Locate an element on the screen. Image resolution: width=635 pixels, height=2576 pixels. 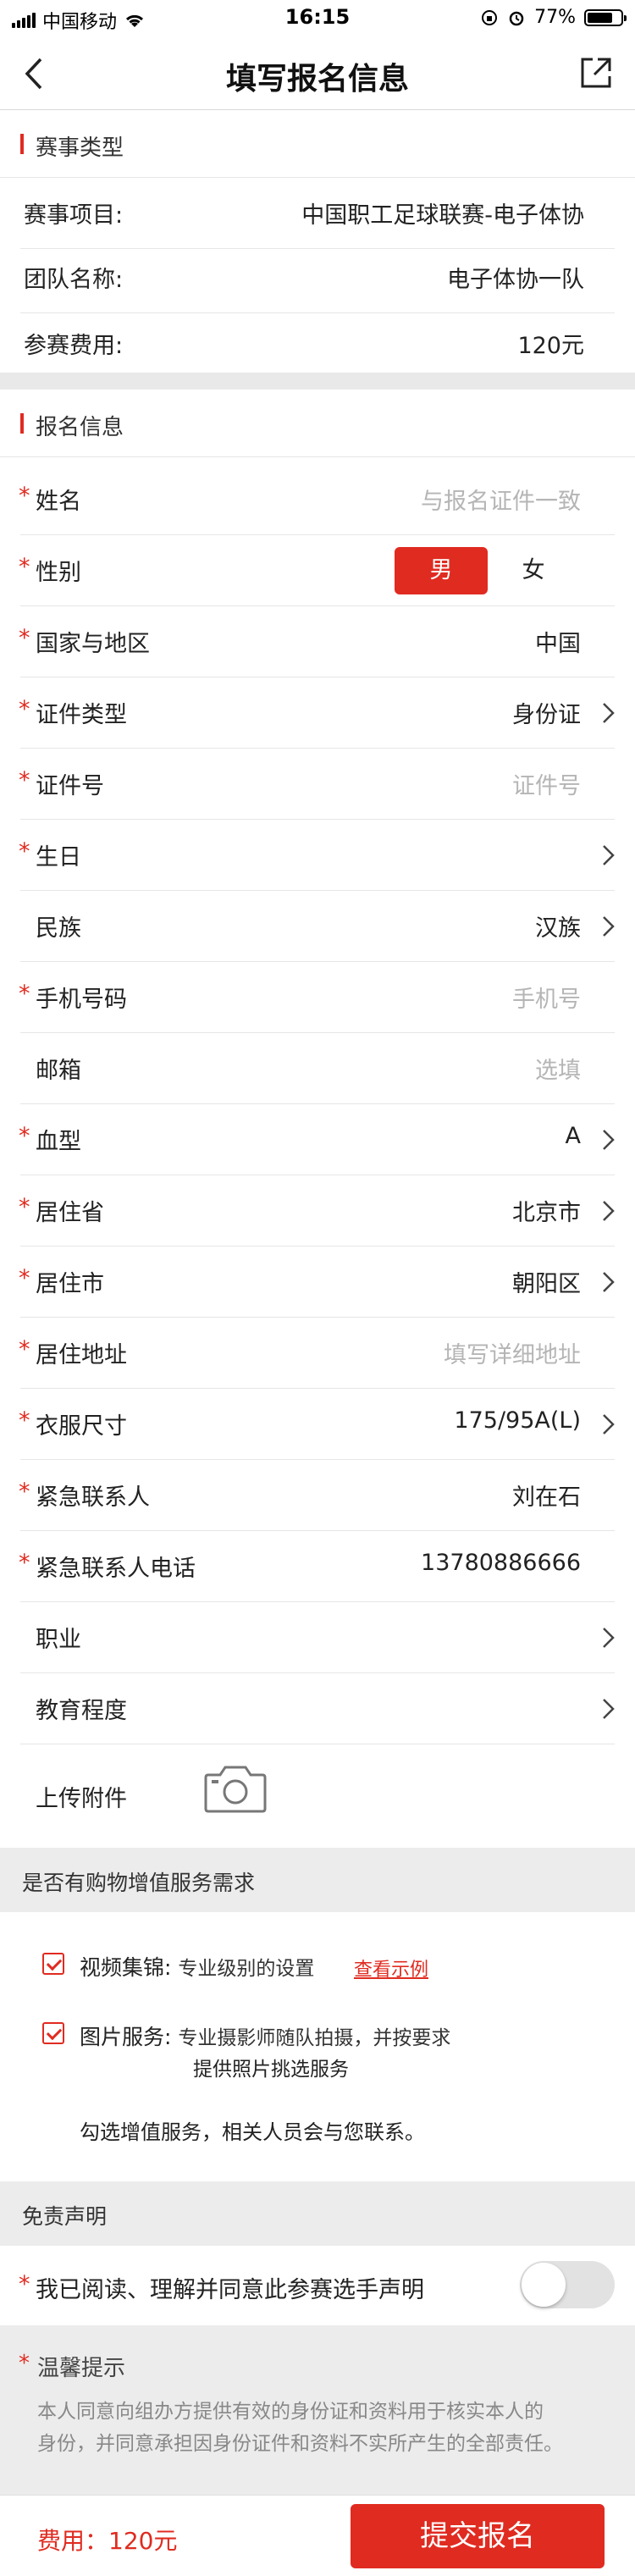
province-row: * 居住省 北京市 is located at coordinates (317, 1211).